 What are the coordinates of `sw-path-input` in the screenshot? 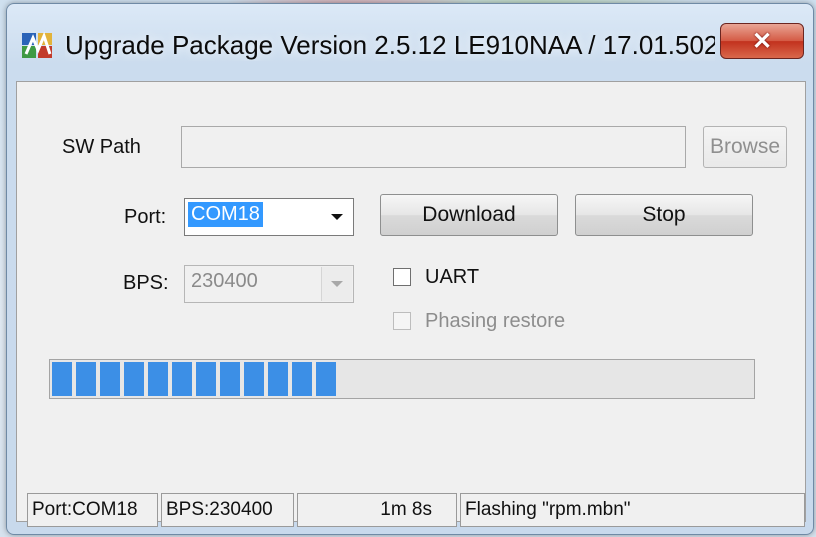 It's located at (433, 147).